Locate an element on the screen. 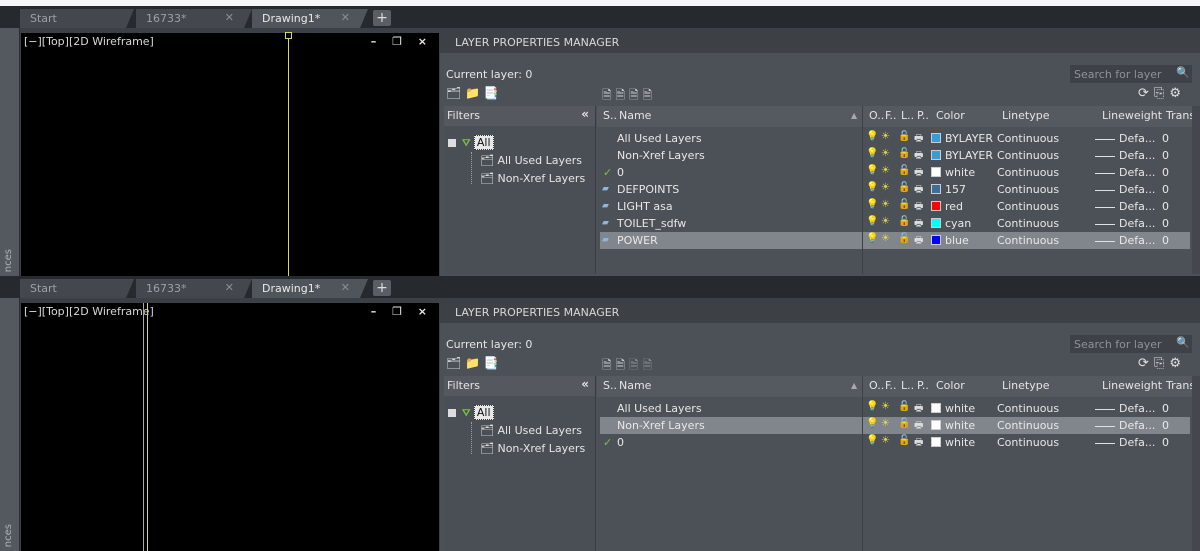  viewport-label: [−][Top][2D Wireframe] is located at coordinates (89, 311).